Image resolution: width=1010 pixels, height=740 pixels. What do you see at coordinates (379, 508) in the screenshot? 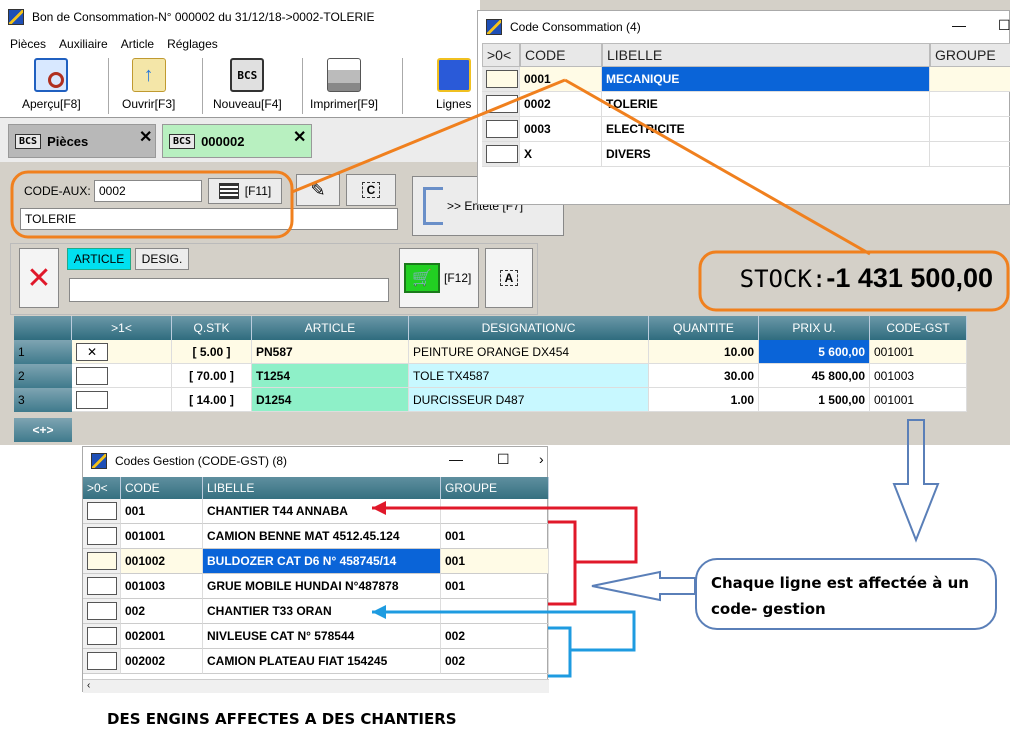
I see `red-arrow-head` at bounding box center [379, 508].